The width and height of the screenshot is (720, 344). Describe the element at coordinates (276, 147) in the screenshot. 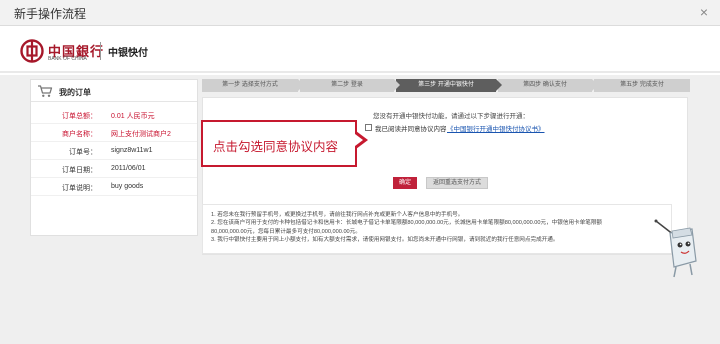

I see `callout-text: 点击勾选同意协议内容` at that location.